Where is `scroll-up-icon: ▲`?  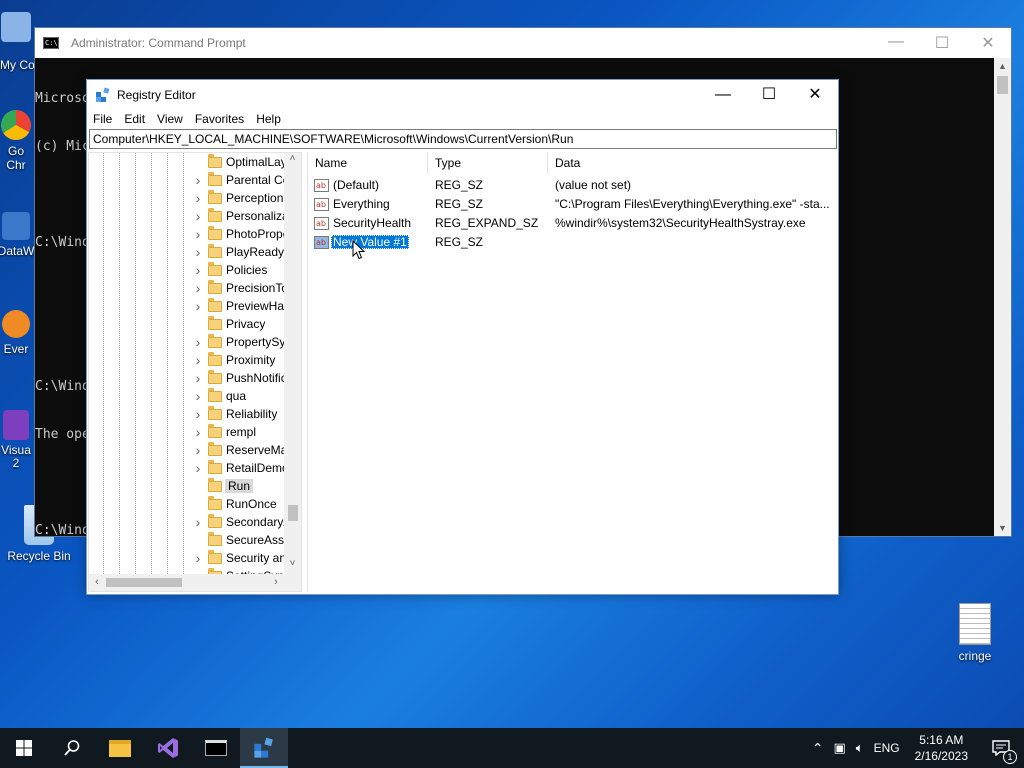
scroll-up-icon: ▲ is located at coordinates (1002, 66).